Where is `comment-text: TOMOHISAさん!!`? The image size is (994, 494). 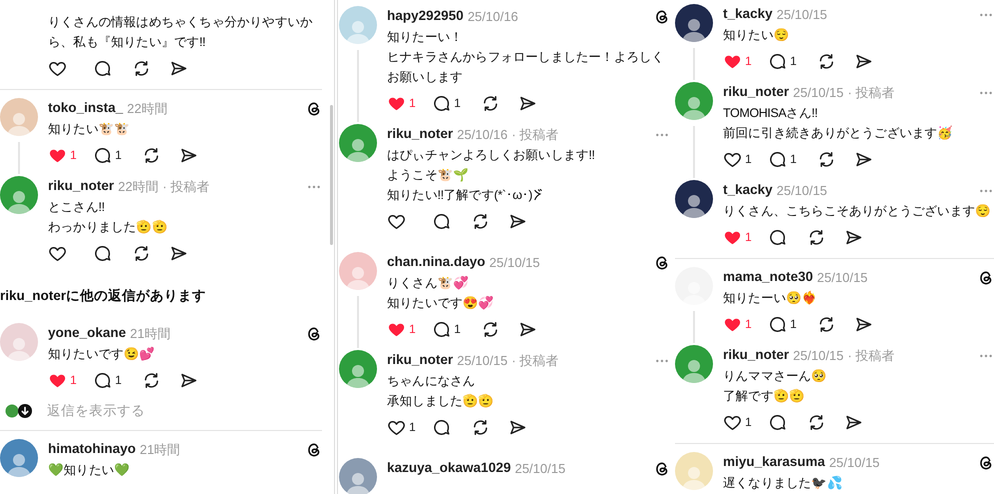 comment-text: TOMOHISAさん!! is located at coordinates (770, 113).